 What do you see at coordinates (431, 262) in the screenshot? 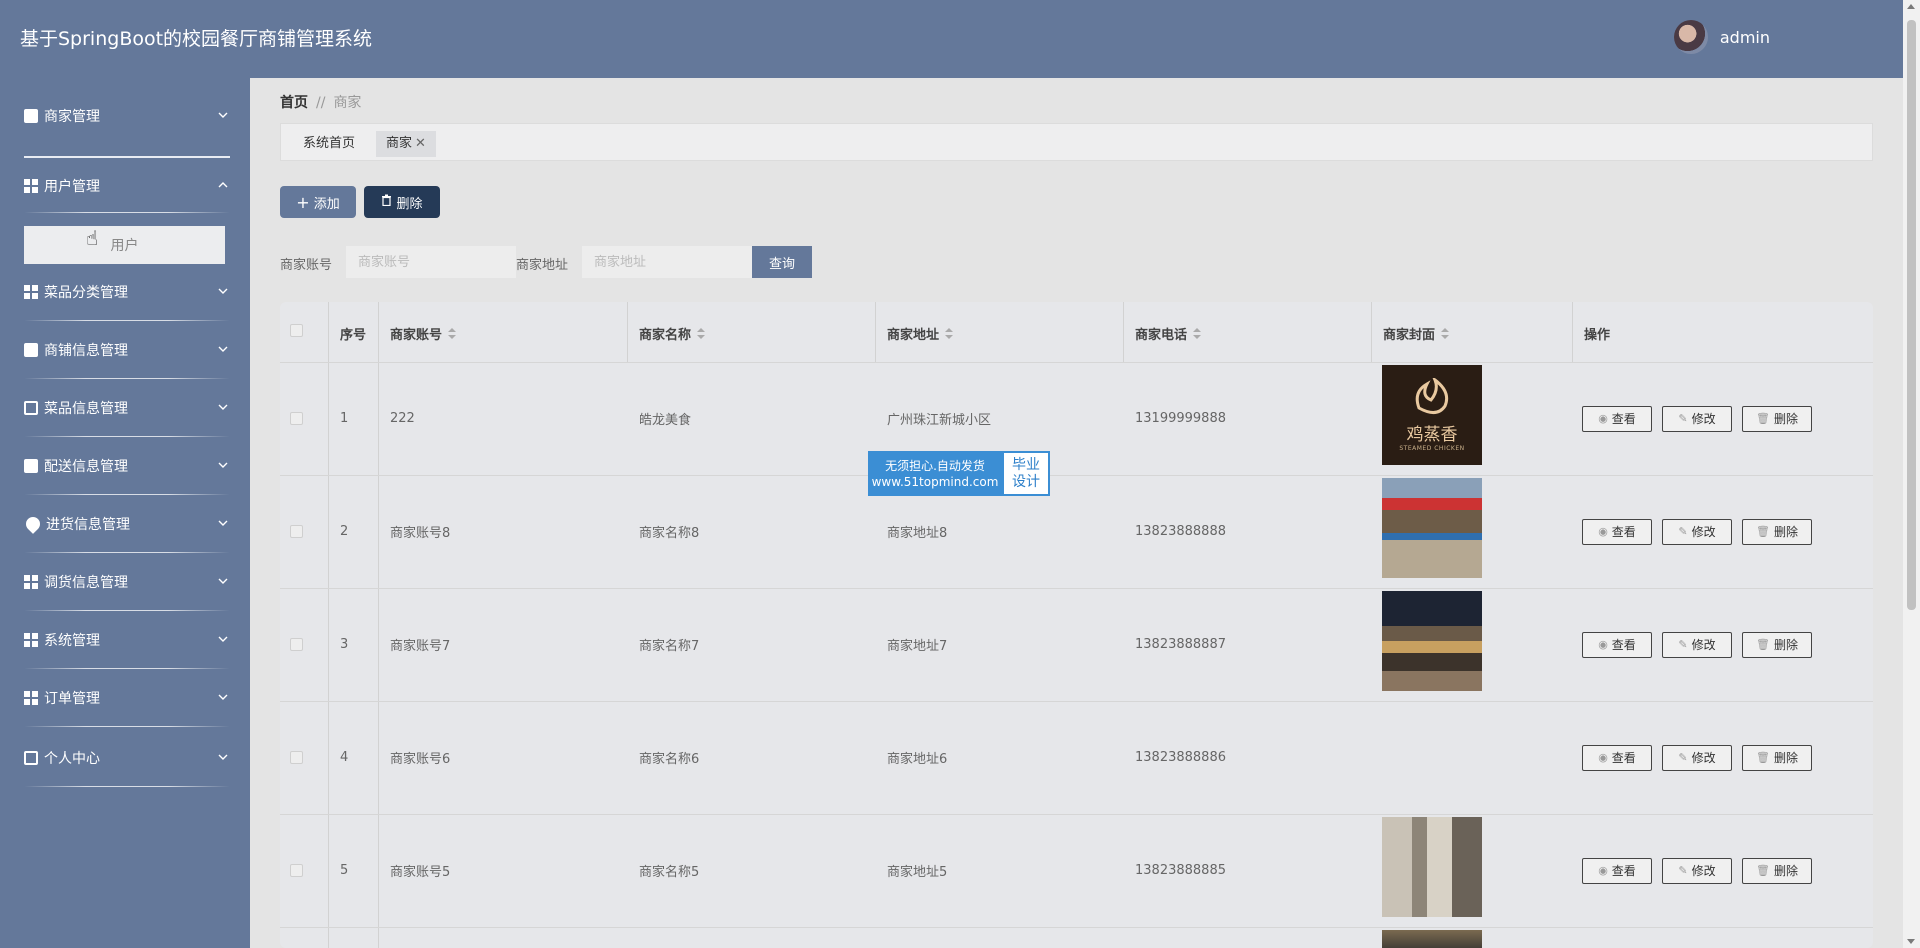
I see `account-search-input` at bounding box center [431, 262].